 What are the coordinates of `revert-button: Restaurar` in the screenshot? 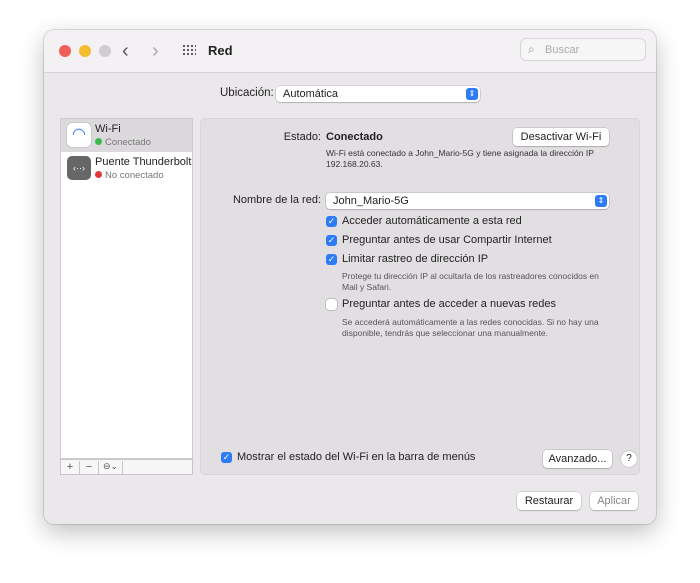 It's located at (549, 501).